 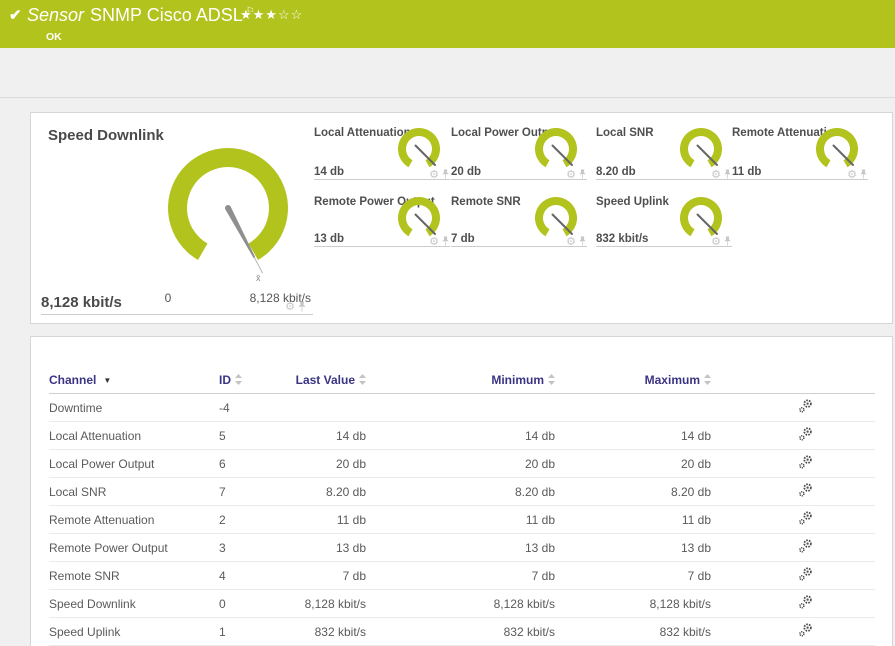 What do you see at coordinates (322, 491) in the screenshot?
I see `channel-last-value: 8.20 db` at bounding box center [322, 491].